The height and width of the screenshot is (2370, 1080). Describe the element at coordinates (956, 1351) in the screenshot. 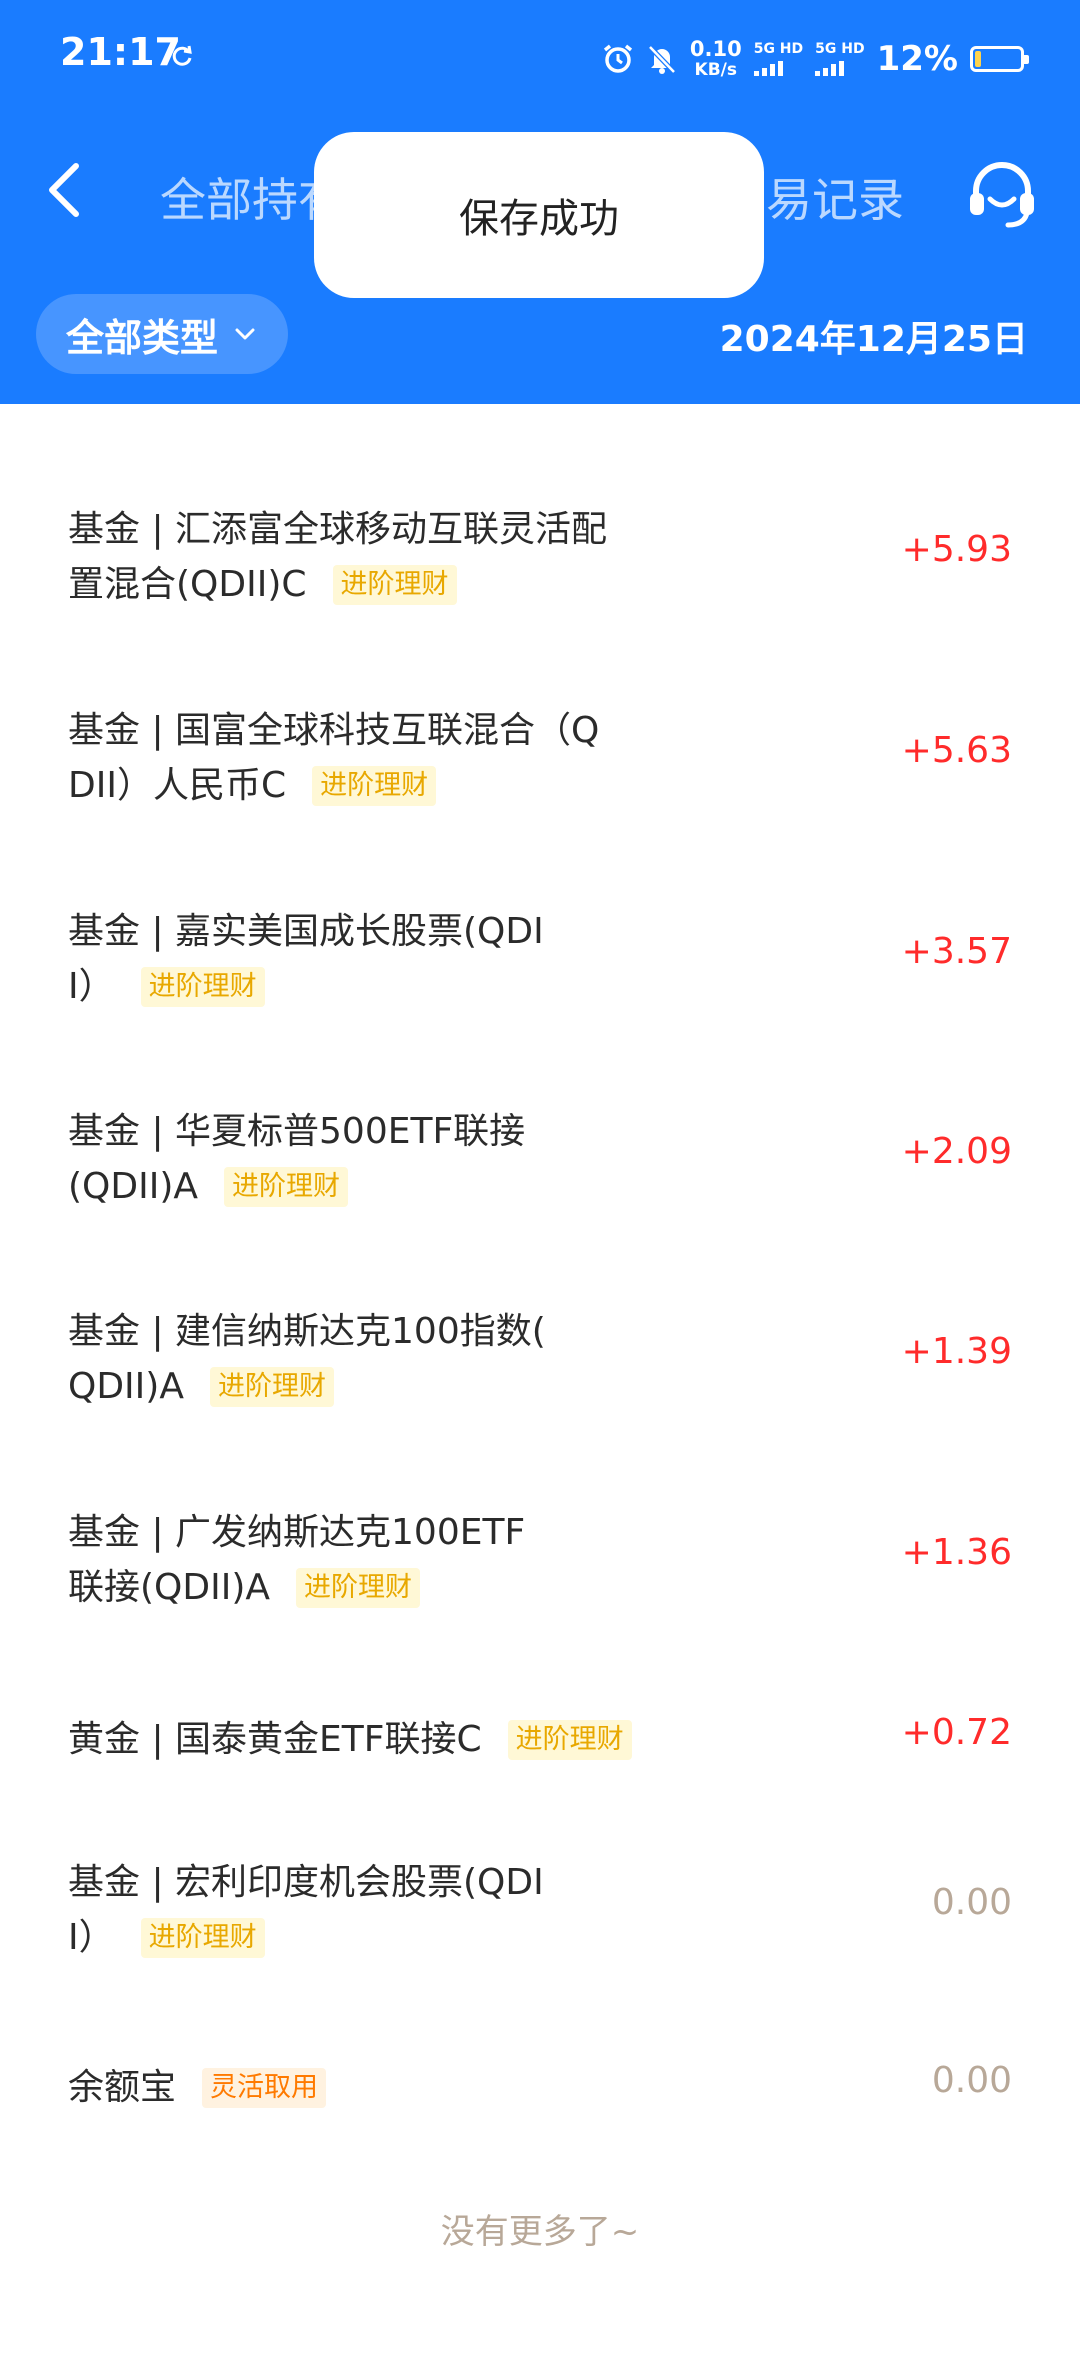

I see `holding-value: +1.39` at that location.